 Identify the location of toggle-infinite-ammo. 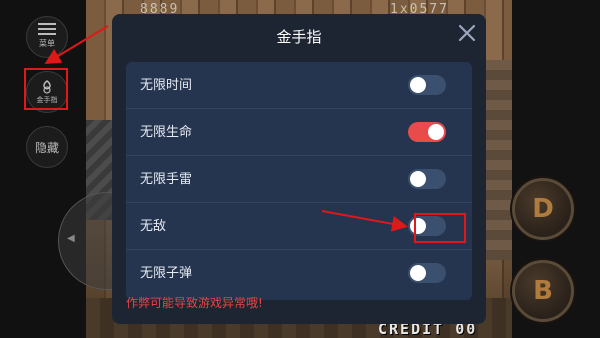
(427, 273).